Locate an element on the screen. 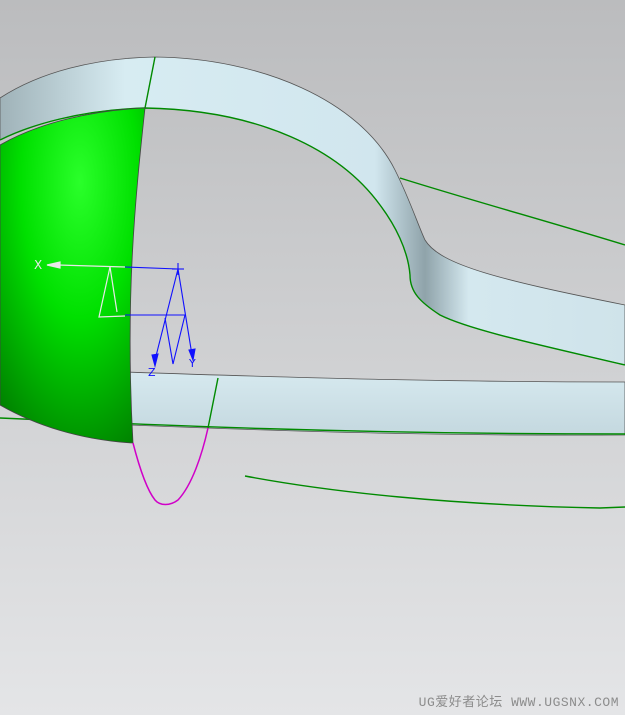 The height and width of the screenshot is (715, 625). csys-y-label: Y is located at coordinates (192, 363).